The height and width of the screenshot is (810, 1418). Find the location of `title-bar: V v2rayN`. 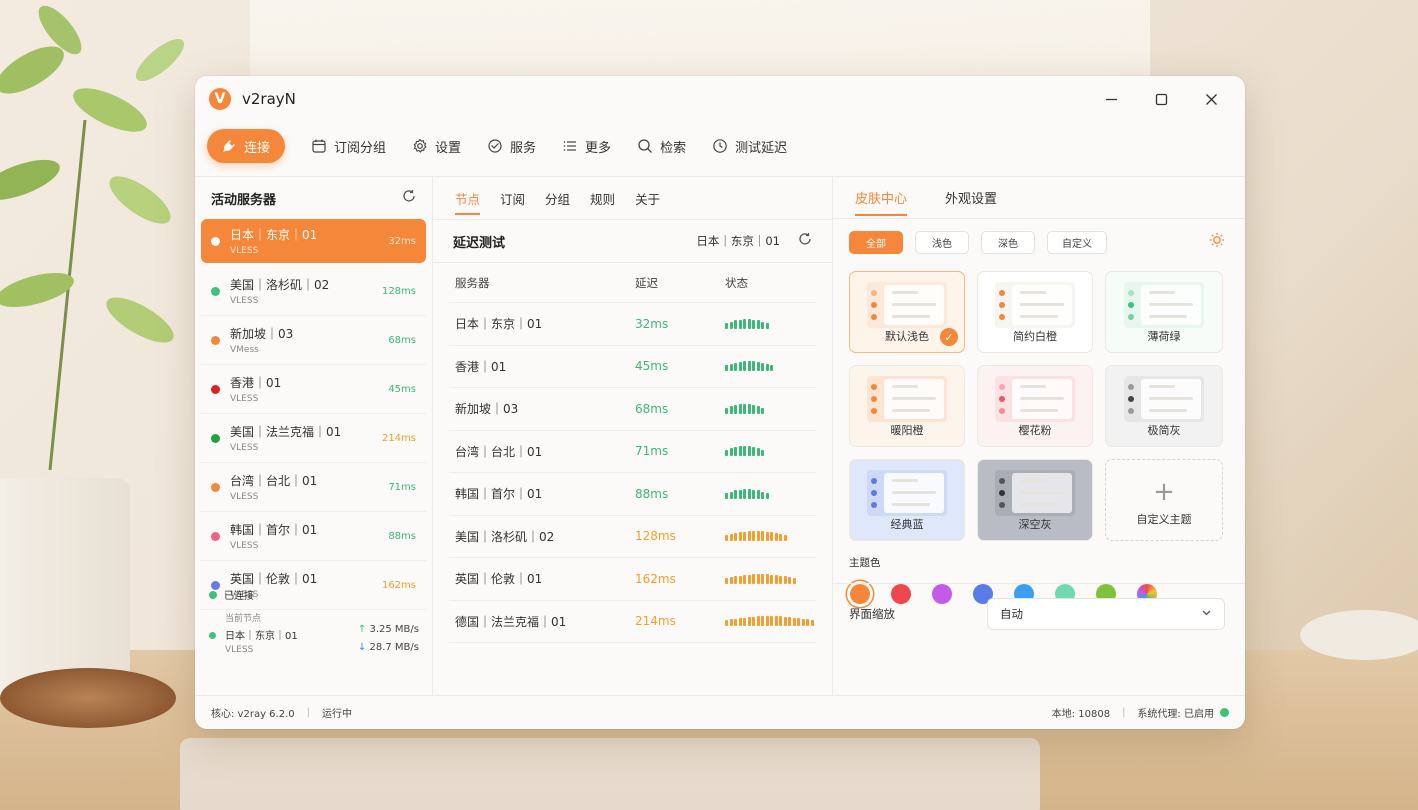

title-bar: V v2rayN is located at coordinates (720, 99).